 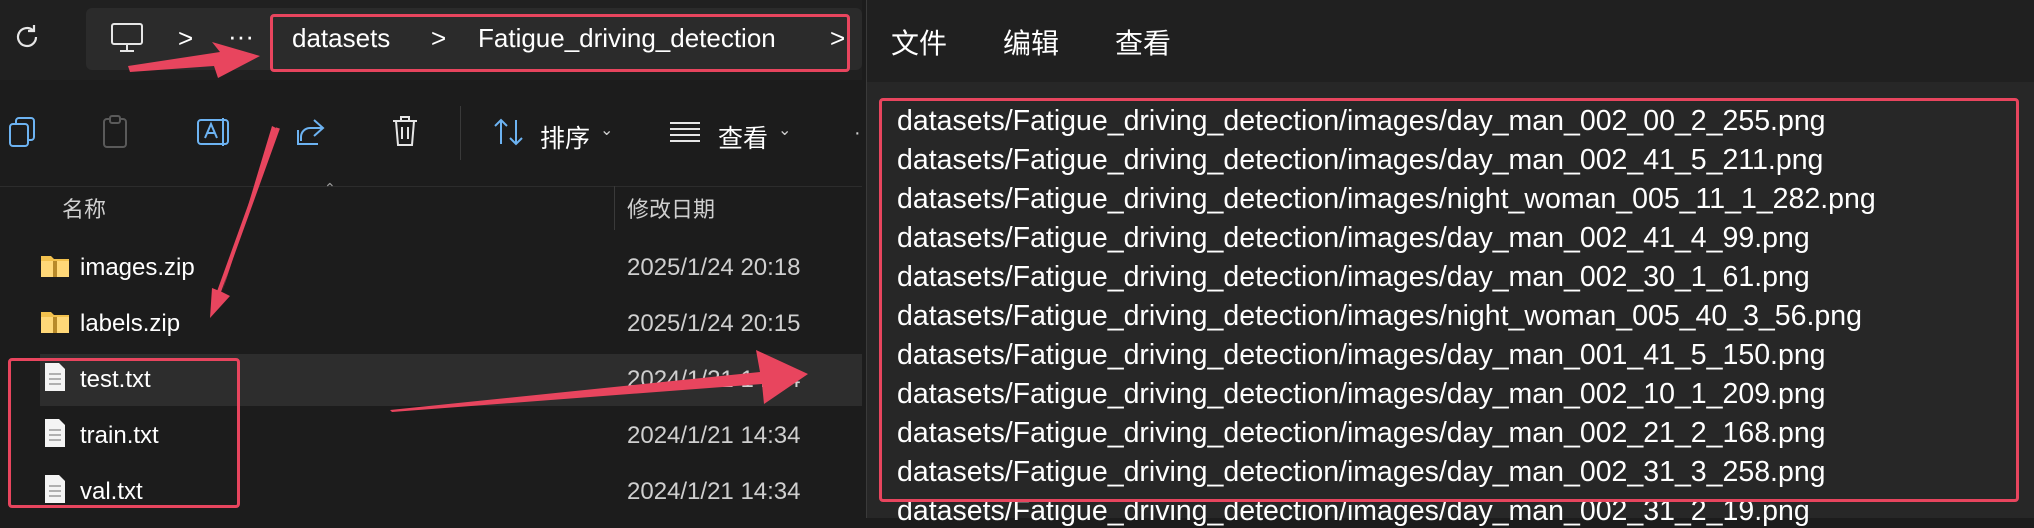 What do you see at coordinates (857, 133) in the screenshot?
I see `more-options-icon: ·` at bounding box center [857, 133].